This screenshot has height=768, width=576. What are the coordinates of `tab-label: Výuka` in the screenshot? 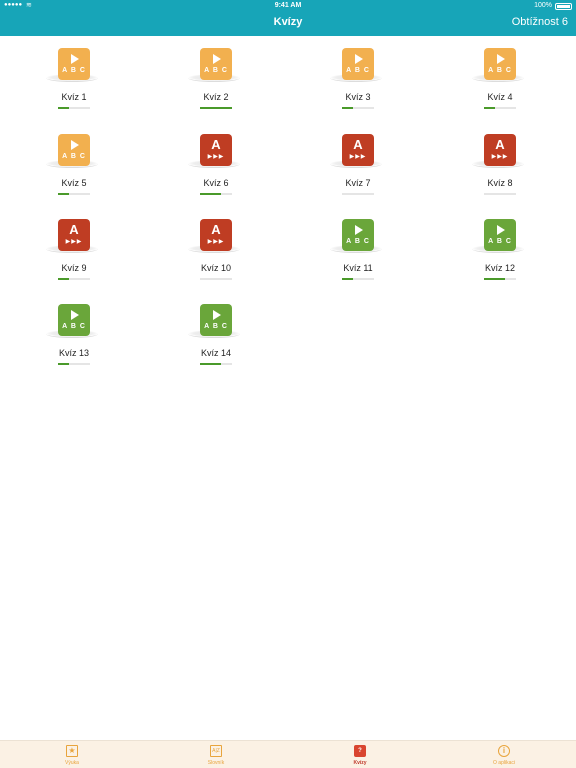 It's located at (72, 763).